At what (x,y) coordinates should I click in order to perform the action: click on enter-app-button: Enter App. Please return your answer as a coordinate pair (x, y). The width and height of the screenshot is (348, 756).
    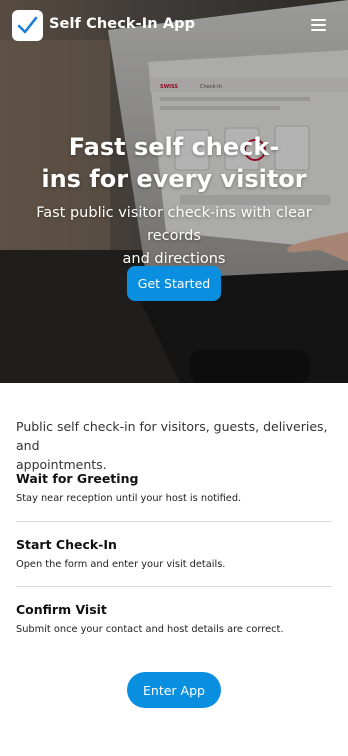
    Looking at the image, I should click on (174, 690).